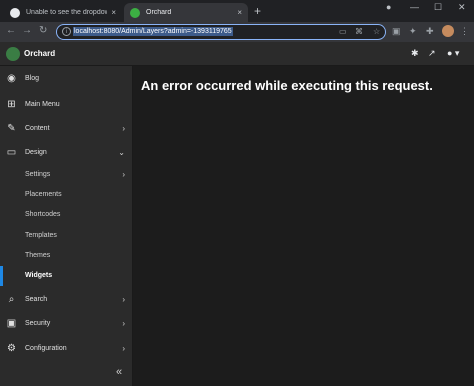 This screenshot has height=386, width=474. What do you see at coordinates (237, 54) in the screenshot?
I see `app-header: Orchard ✱ ↗ ● ▾` at bounding box center [237, 54].